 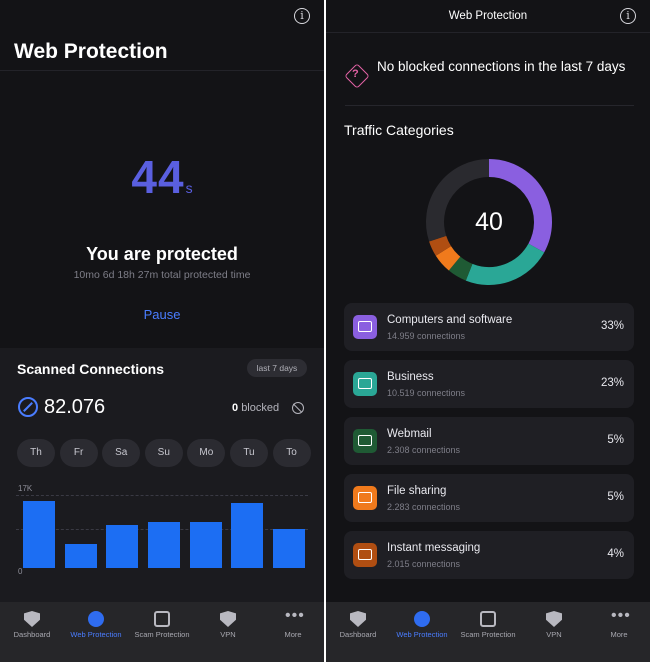 I want to click on timer-value: 44, so click(x=158, y=177).